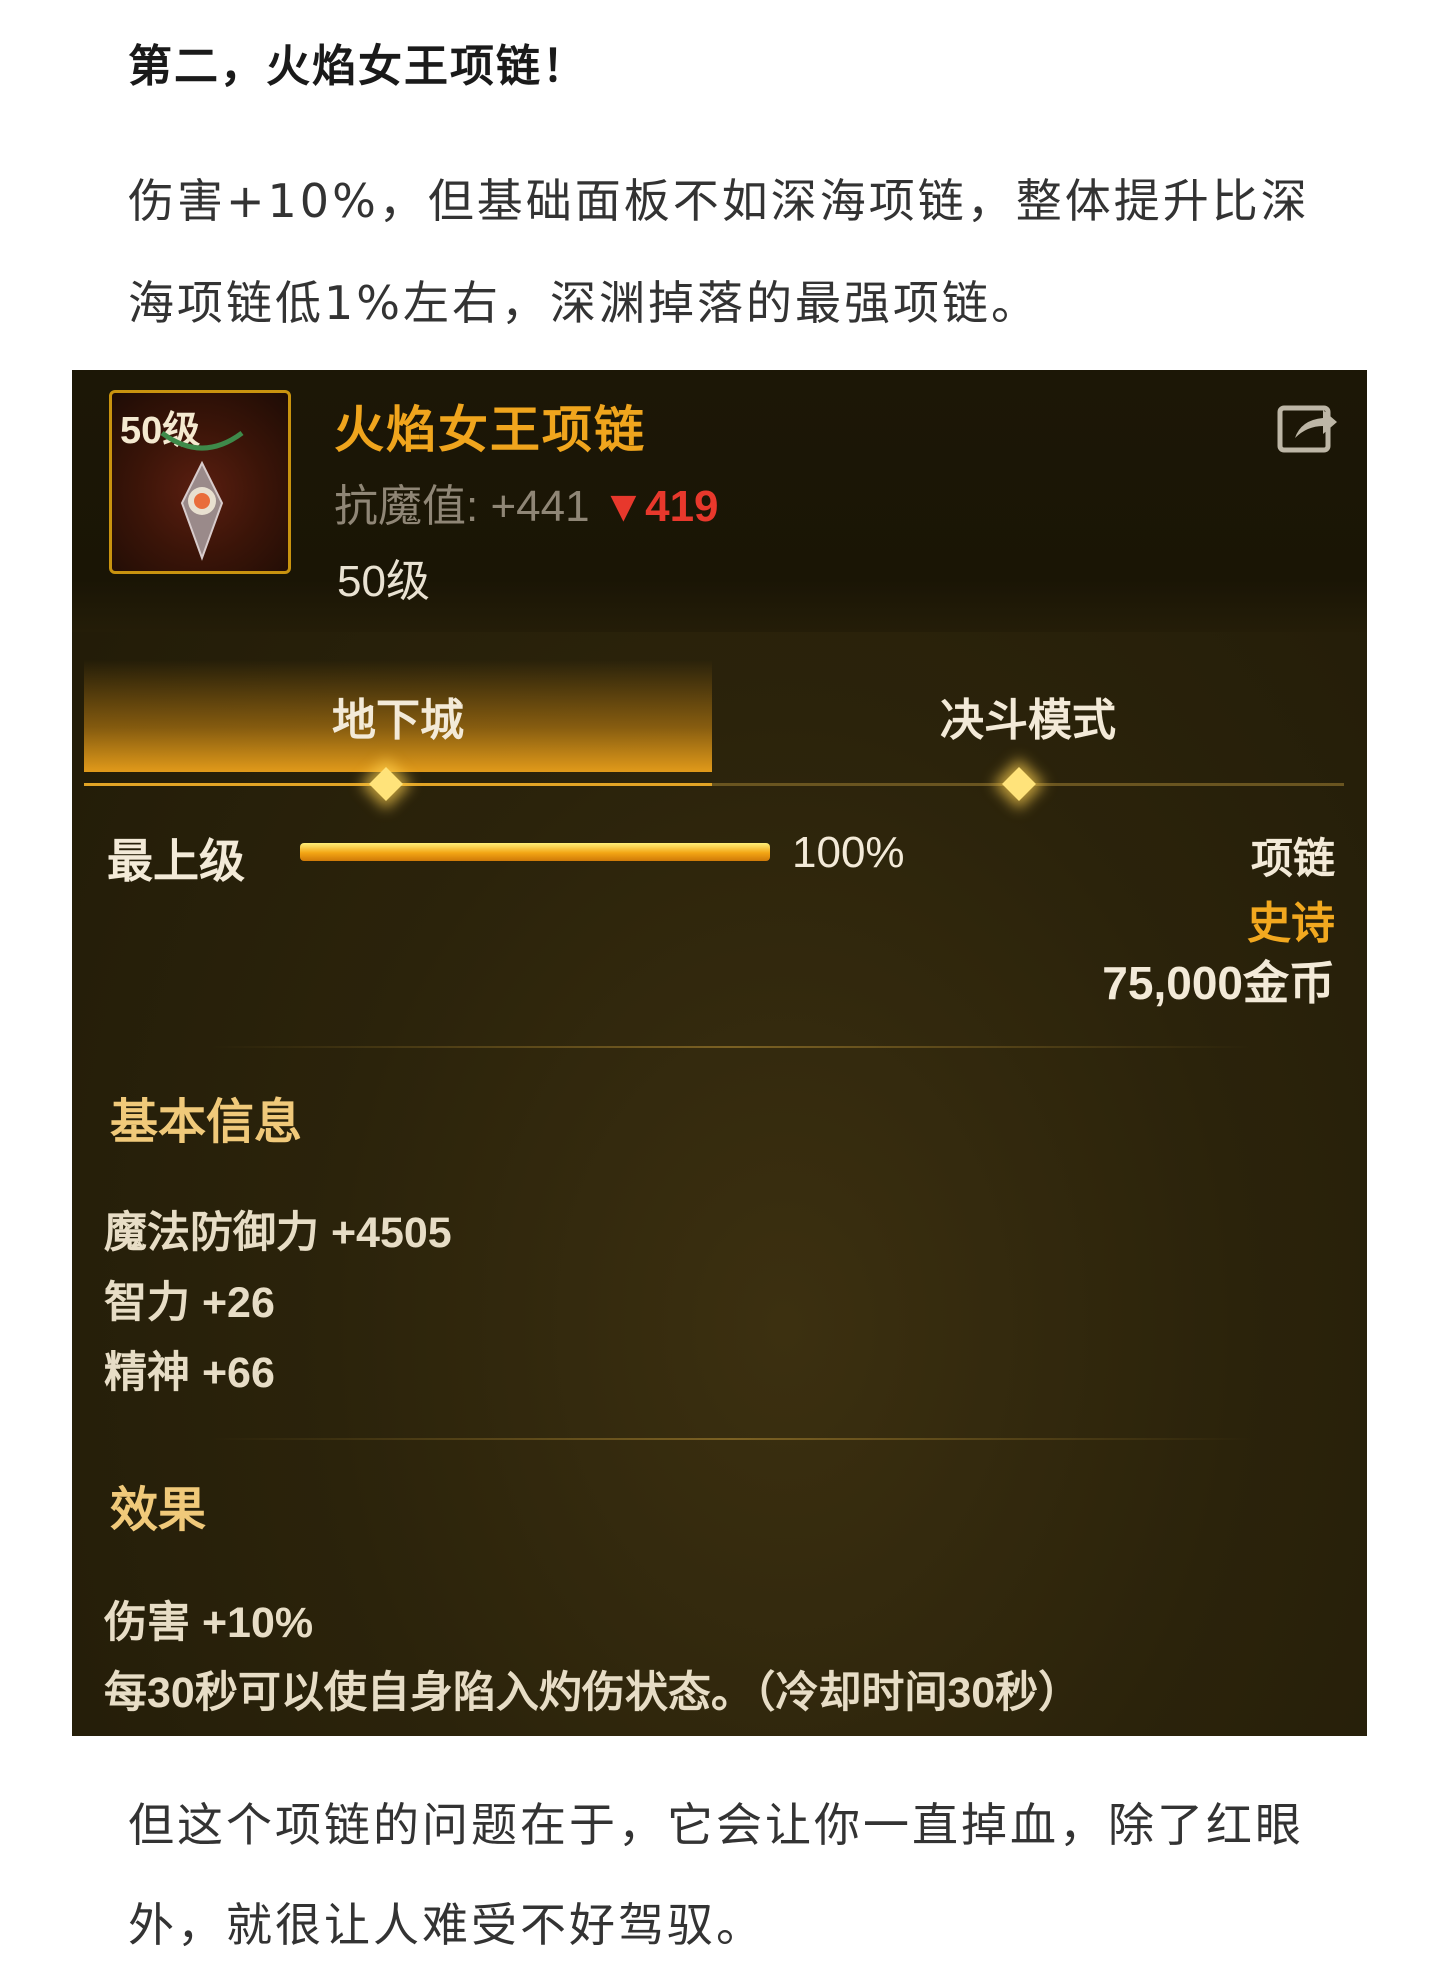  Describe the element at coordinates (1291, 923) in the screenshot. I see `item-rarity: 史诗` at that location.